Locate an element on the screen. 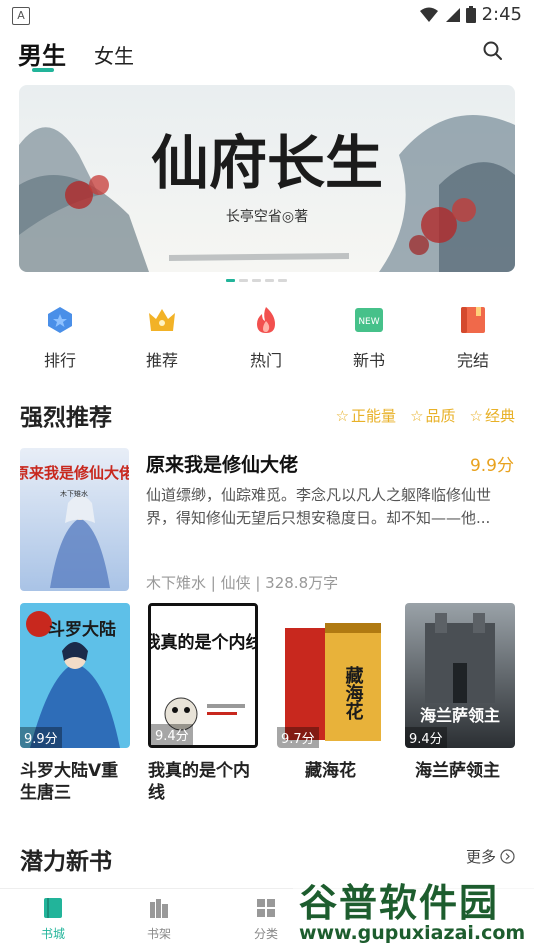 Image resolution: width=534 pixels, height=951 pixels. carousel-dots is located at coordinates (256, 280).